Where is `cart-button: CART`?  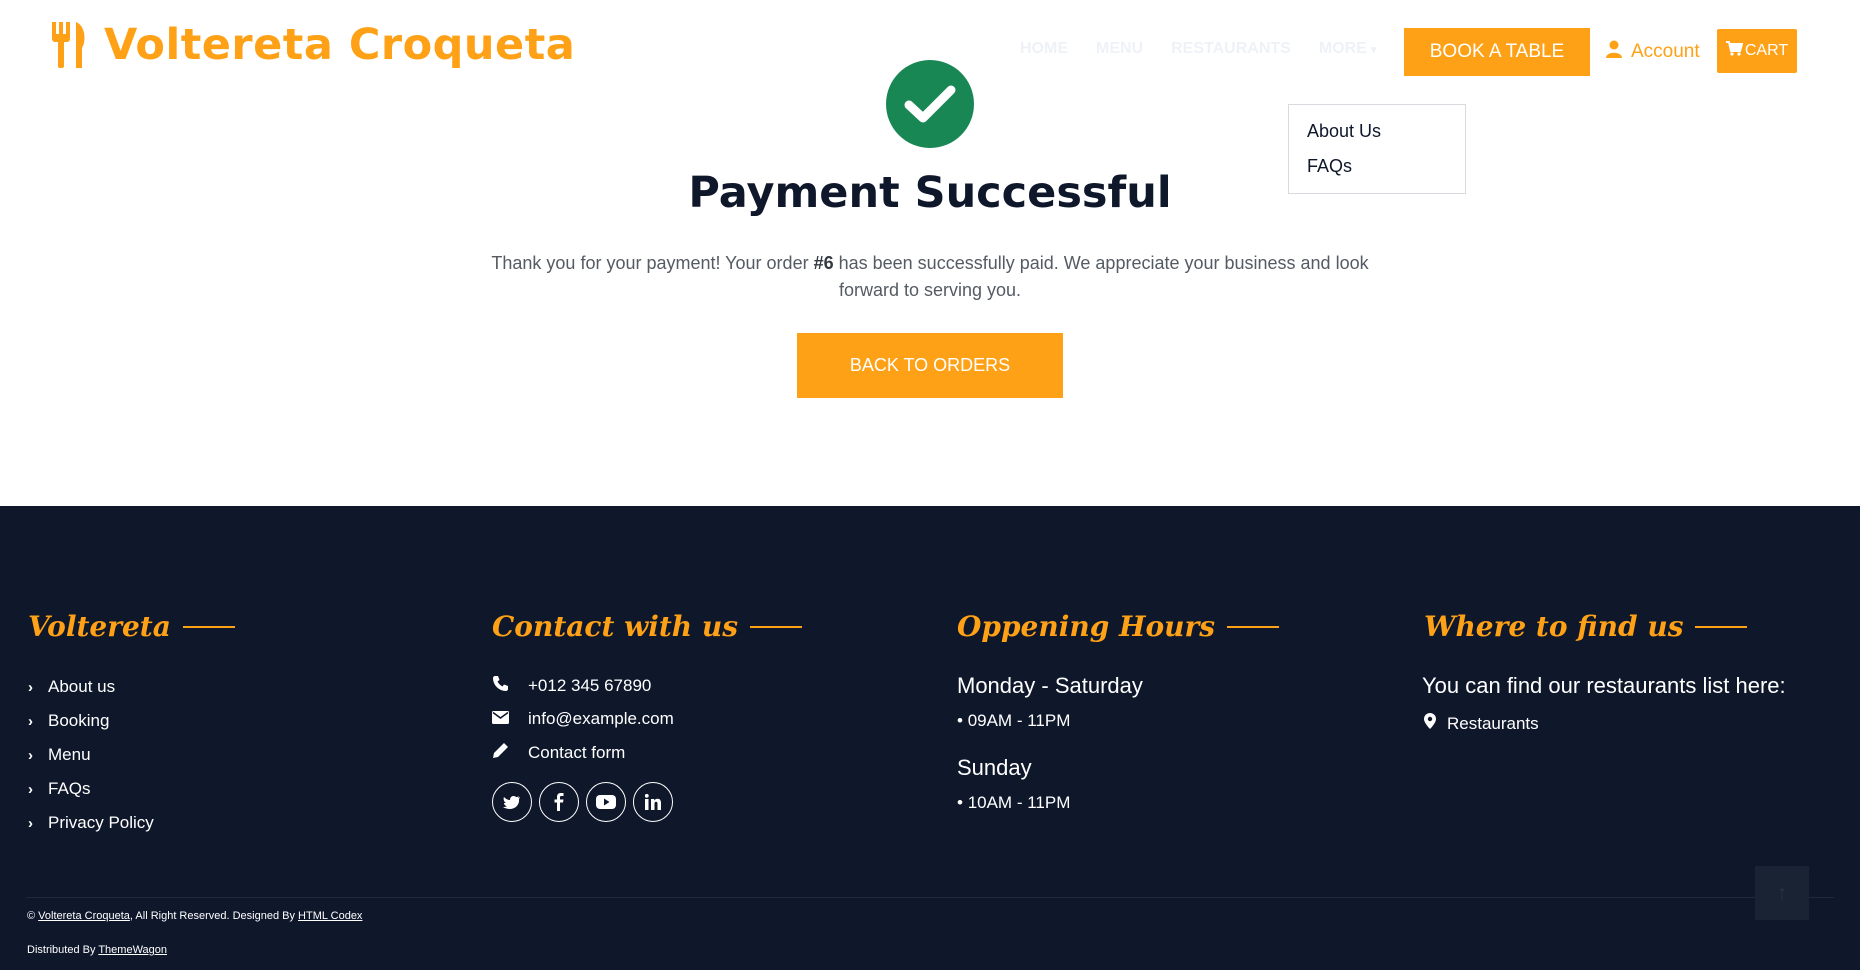
cart-button: CART is located at coordinates (1757, 51).